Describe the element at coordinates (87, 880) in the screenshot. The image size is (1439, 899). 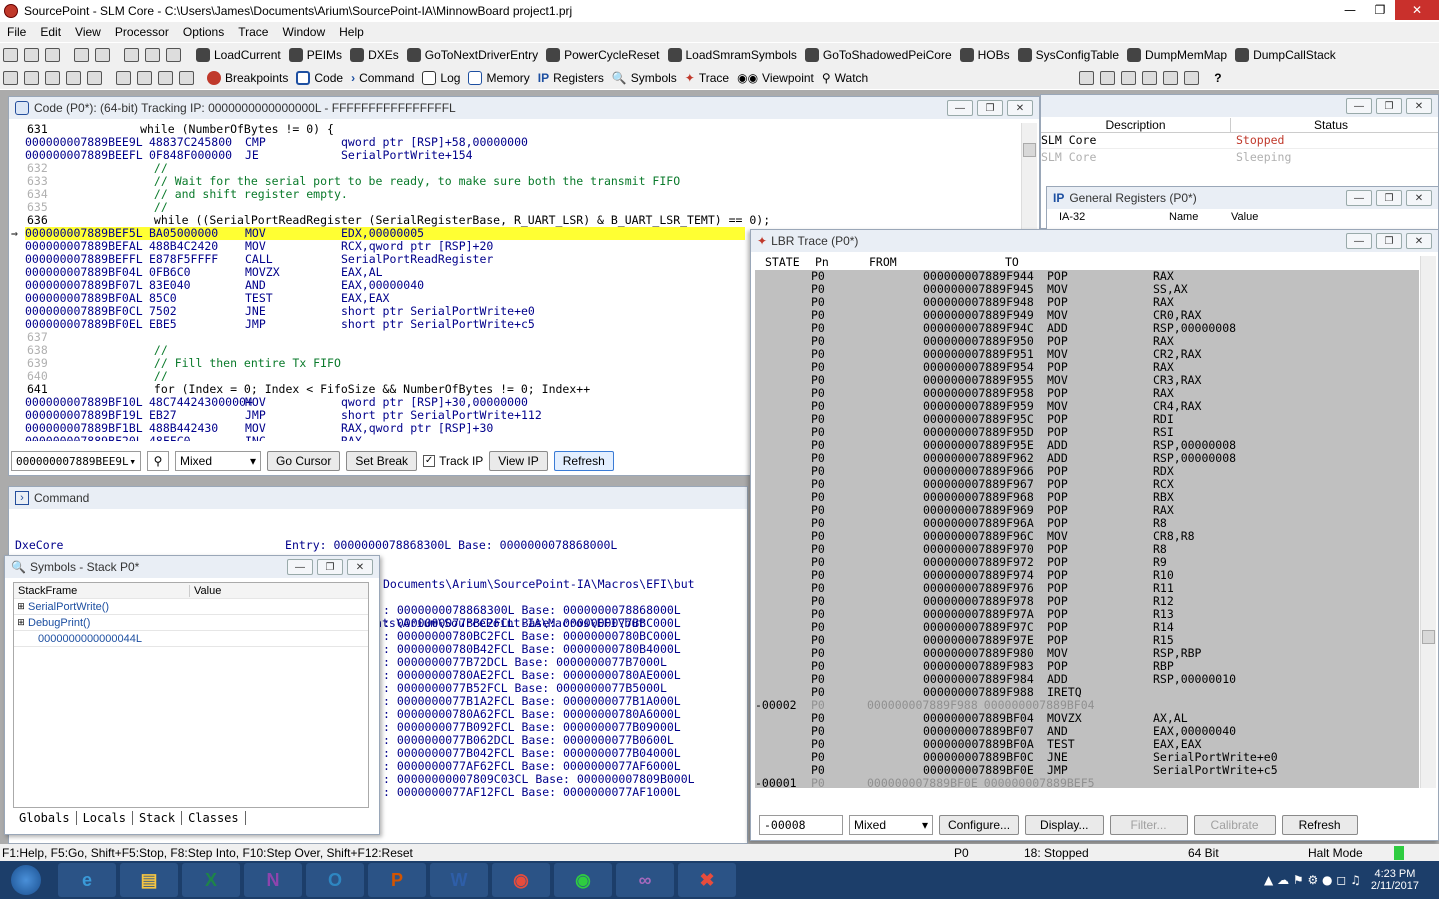
I see `internet-explorer-icon: e` at that location.